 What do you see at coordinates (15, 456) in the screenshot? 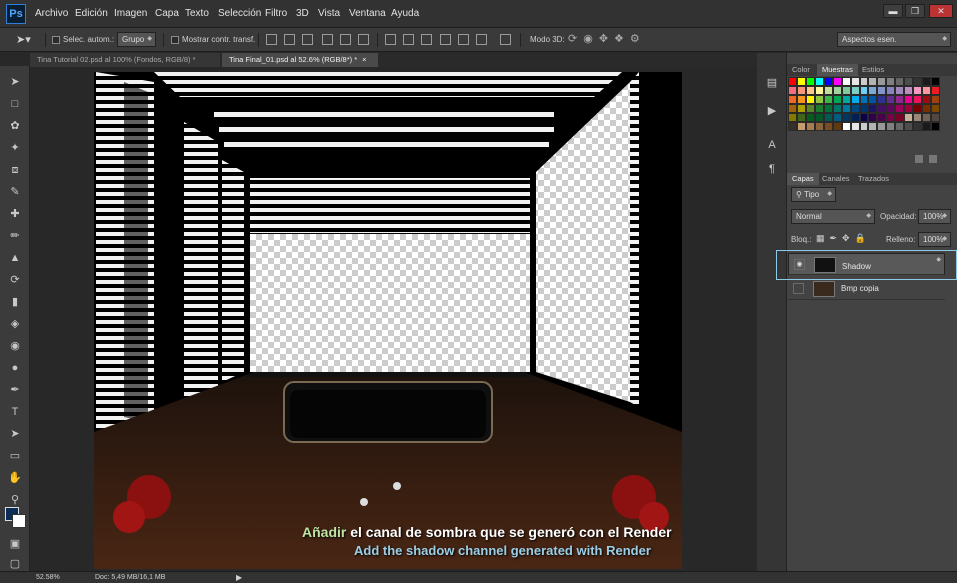
I see `rectangle-tool-icon: ▭` at bounding box center [15, 456].